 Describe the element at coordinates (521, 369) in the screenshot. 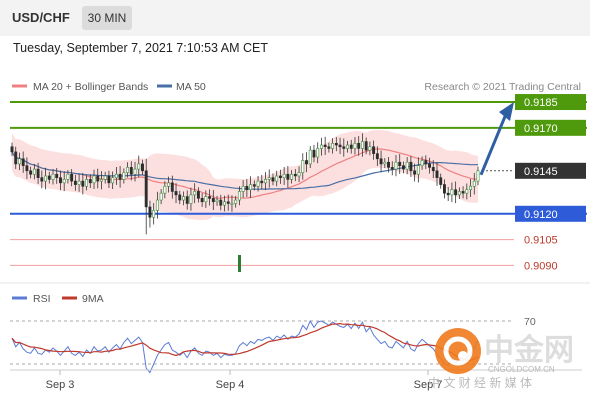

I see `watermark-site: CNGOLDCOM.CN` at that location.